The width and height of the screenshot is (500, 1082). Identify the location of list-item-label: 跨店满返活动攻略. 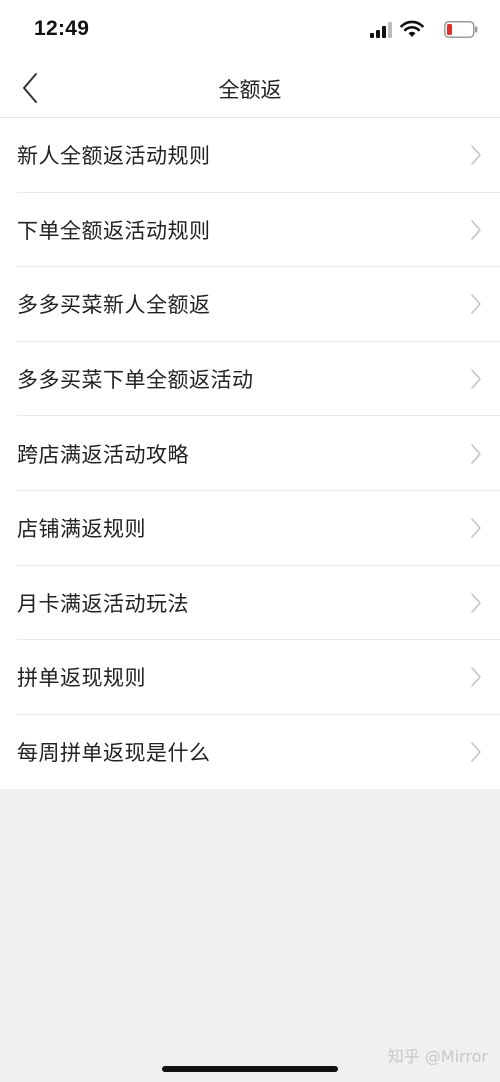
(103, 454).